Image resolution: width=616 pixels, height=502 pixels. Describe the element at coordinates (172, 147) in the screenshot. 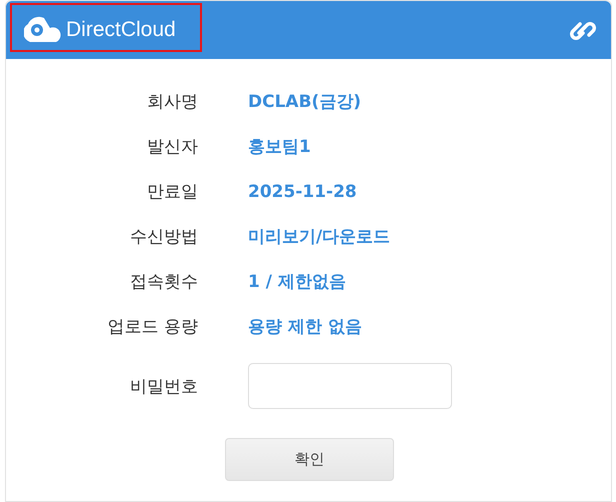

I see `field-label: 발신자` at that location.